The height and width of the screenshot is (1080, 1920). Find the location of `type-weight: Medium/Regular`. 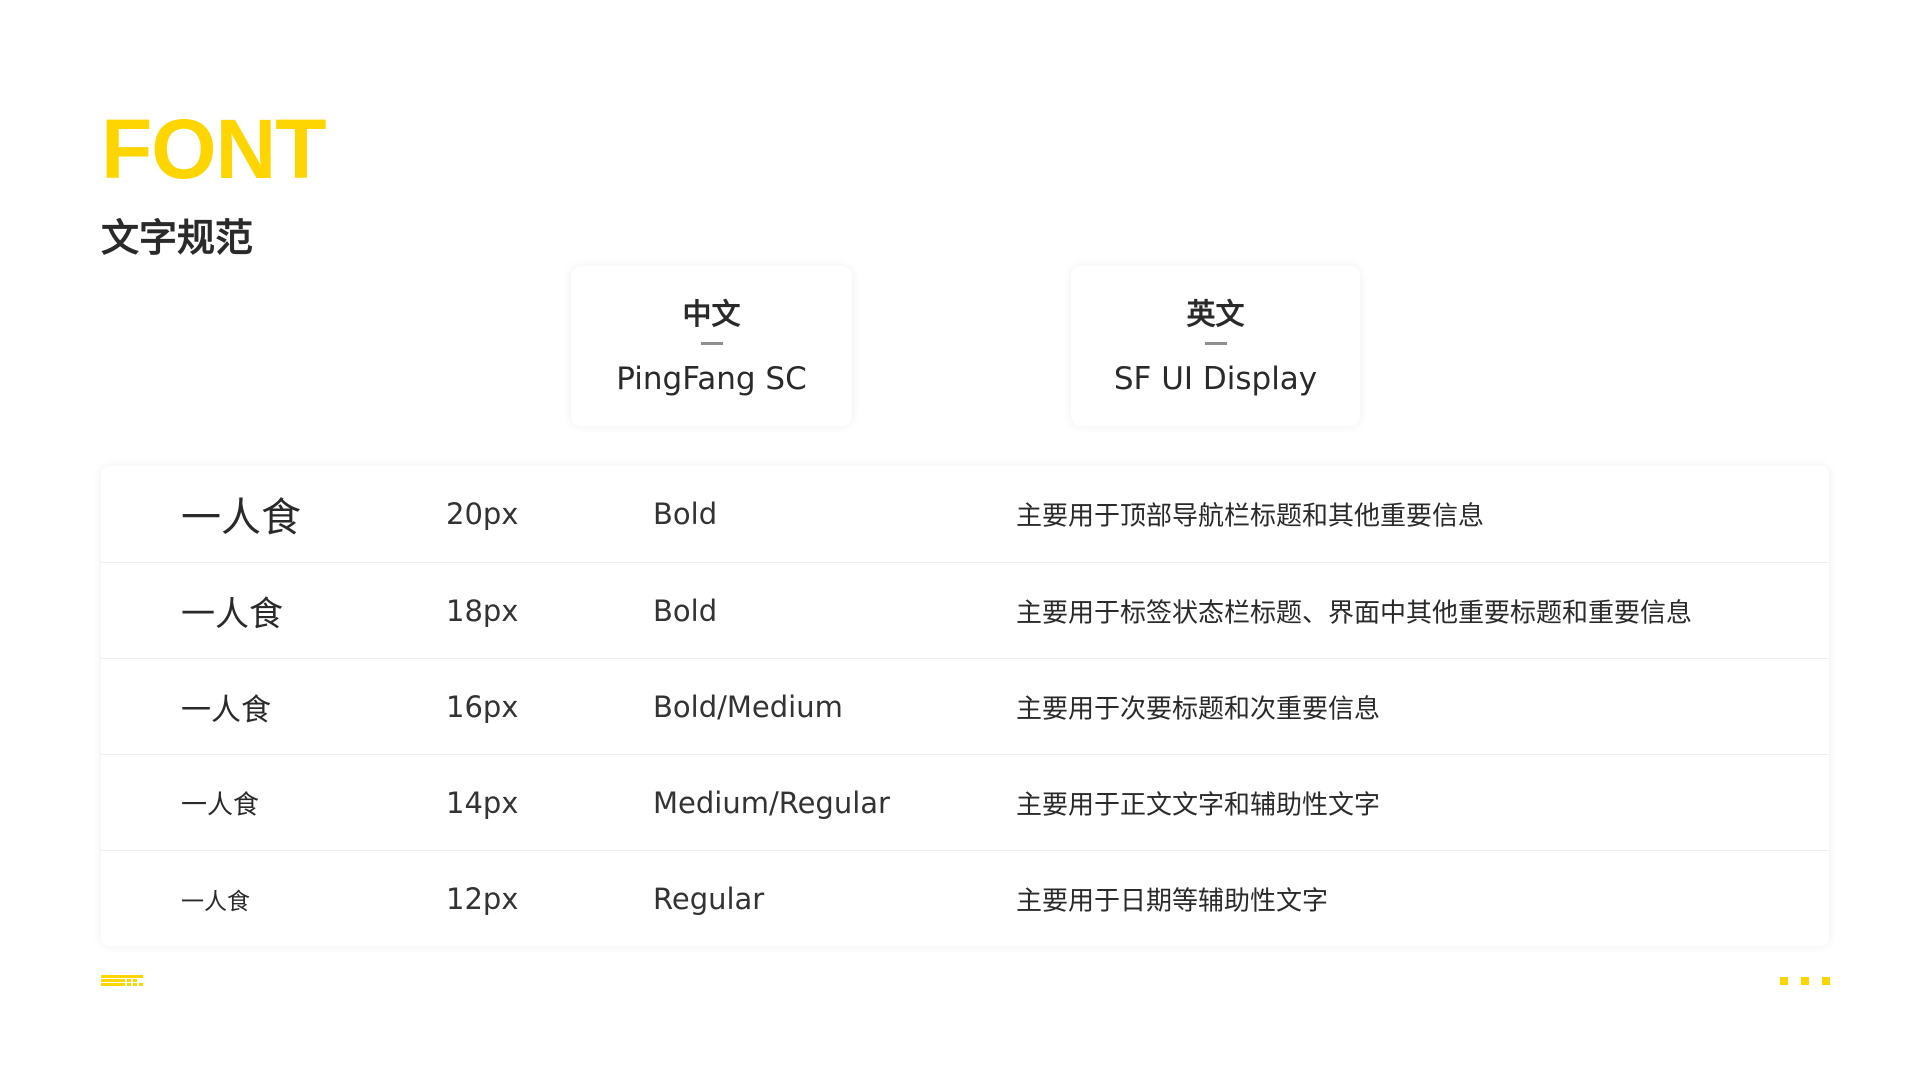

type-weight: Medium/Regular is located at coordinates (771, 802).